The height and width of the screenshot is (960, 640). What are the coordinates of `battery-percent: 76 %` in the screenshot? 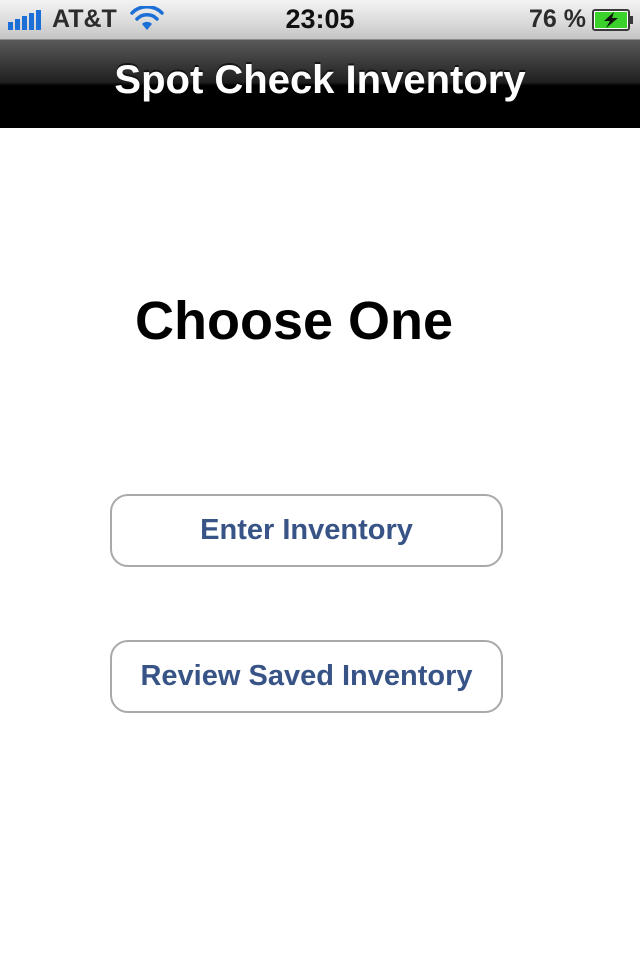 It's located at (557, 19).